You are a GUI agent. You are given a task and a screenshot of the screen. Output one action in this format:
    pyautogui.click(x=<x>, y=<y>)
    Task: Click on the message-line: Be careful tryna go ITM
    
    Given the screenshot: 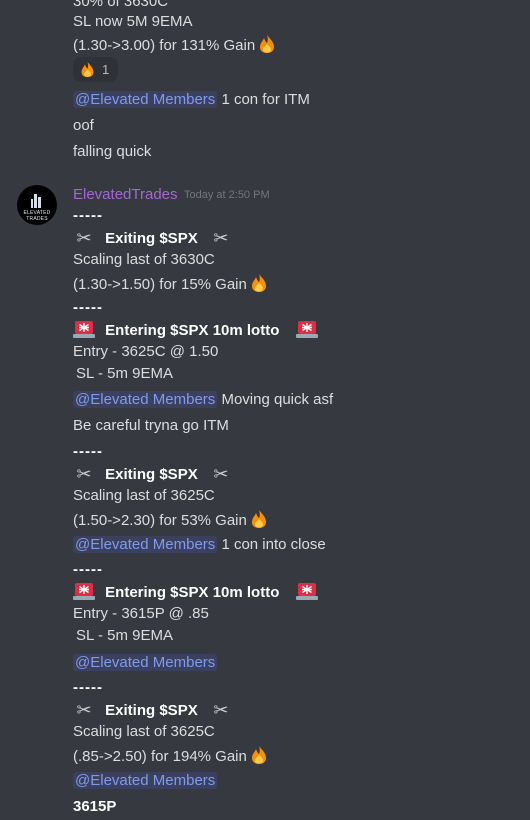 What is the action you would take?
    pyautogui.click(x=151, y=425)
    